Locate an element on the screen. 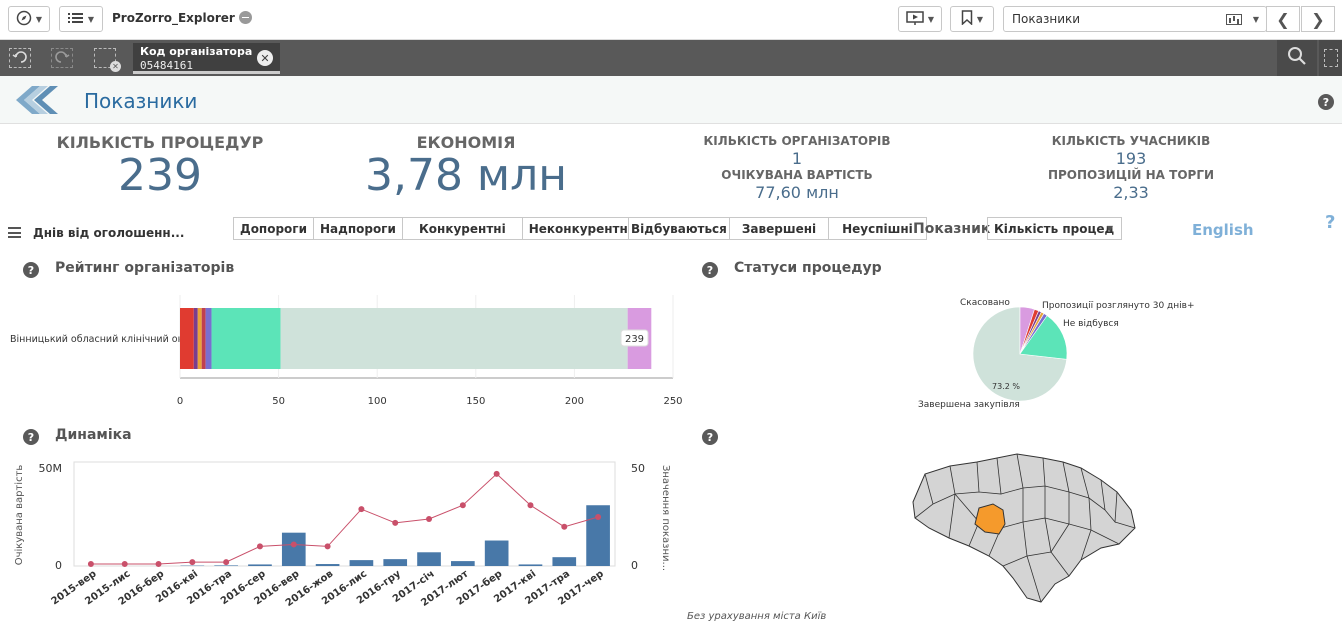 Image resolution: width=1342 pixels, height=632 pixels. next-sheet-button: ❯ is located at coordinates (1318, 19).